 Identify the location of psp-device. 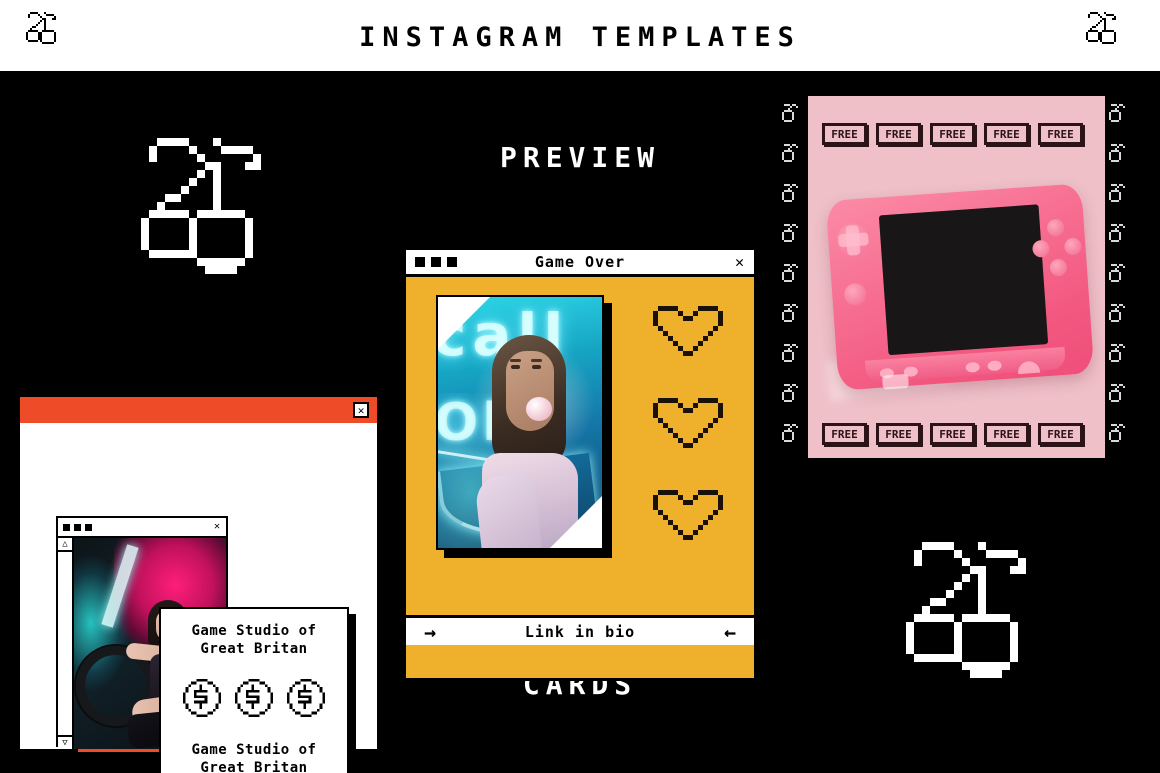
(960, 292).